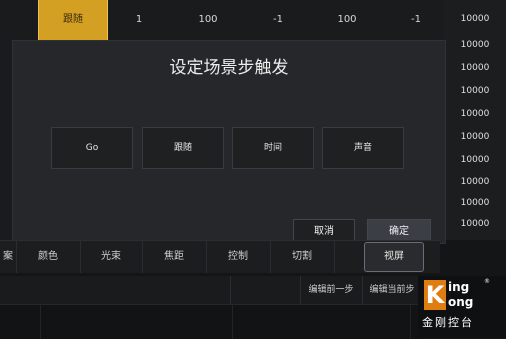 Image resolution: width=506 pixels, height=339 pixels. What do you see at coordinates (435, 295) in the screenshot?
I see `logo-k-mark: K` at bounding box center [435, 295].